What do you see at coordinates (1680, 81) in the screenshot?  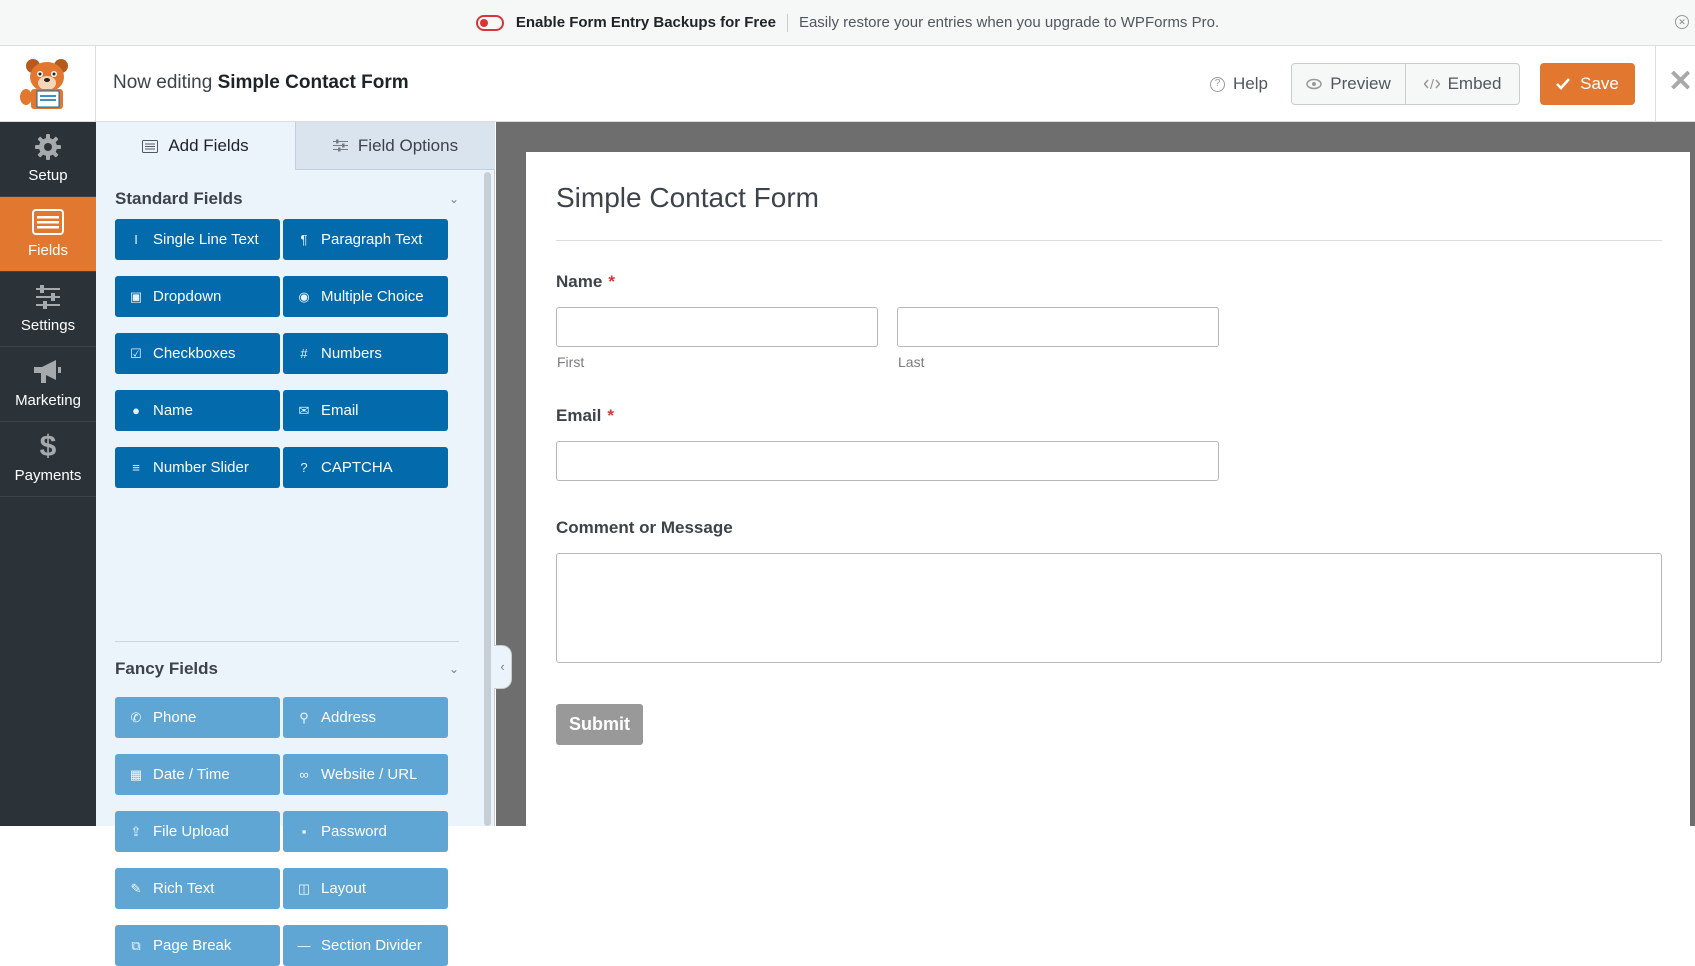 I see `close-builder-icon: ✕` at bounding box center [1680, 81].